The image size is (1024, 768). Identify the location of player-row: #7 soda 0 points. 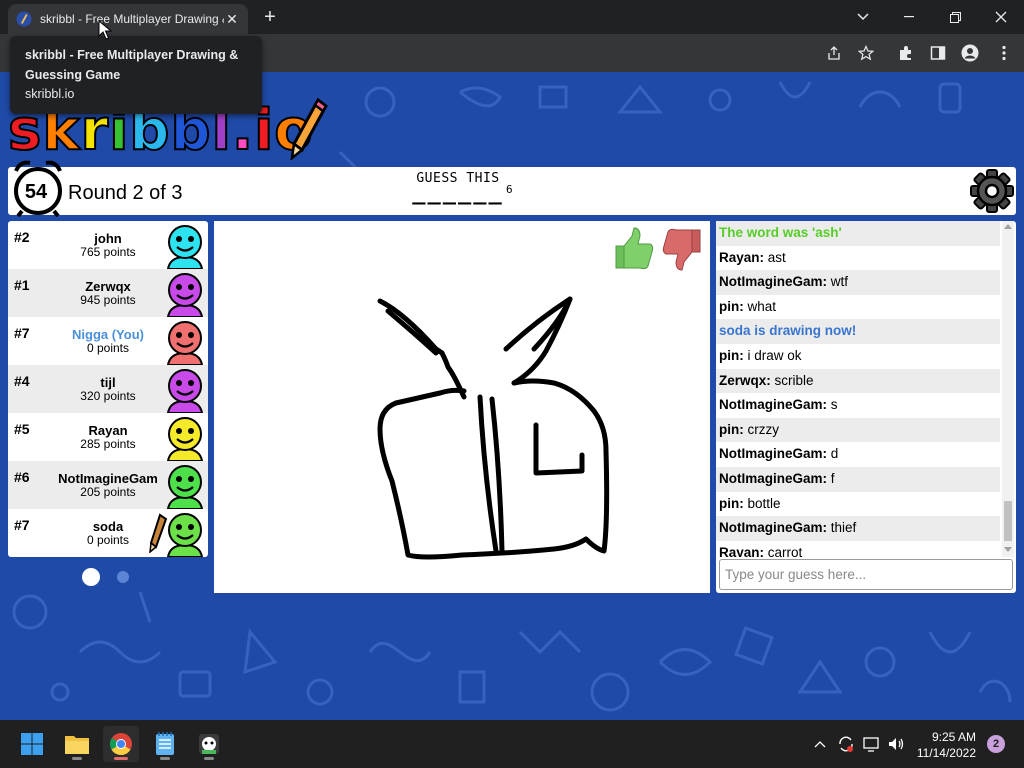
(108, 533).